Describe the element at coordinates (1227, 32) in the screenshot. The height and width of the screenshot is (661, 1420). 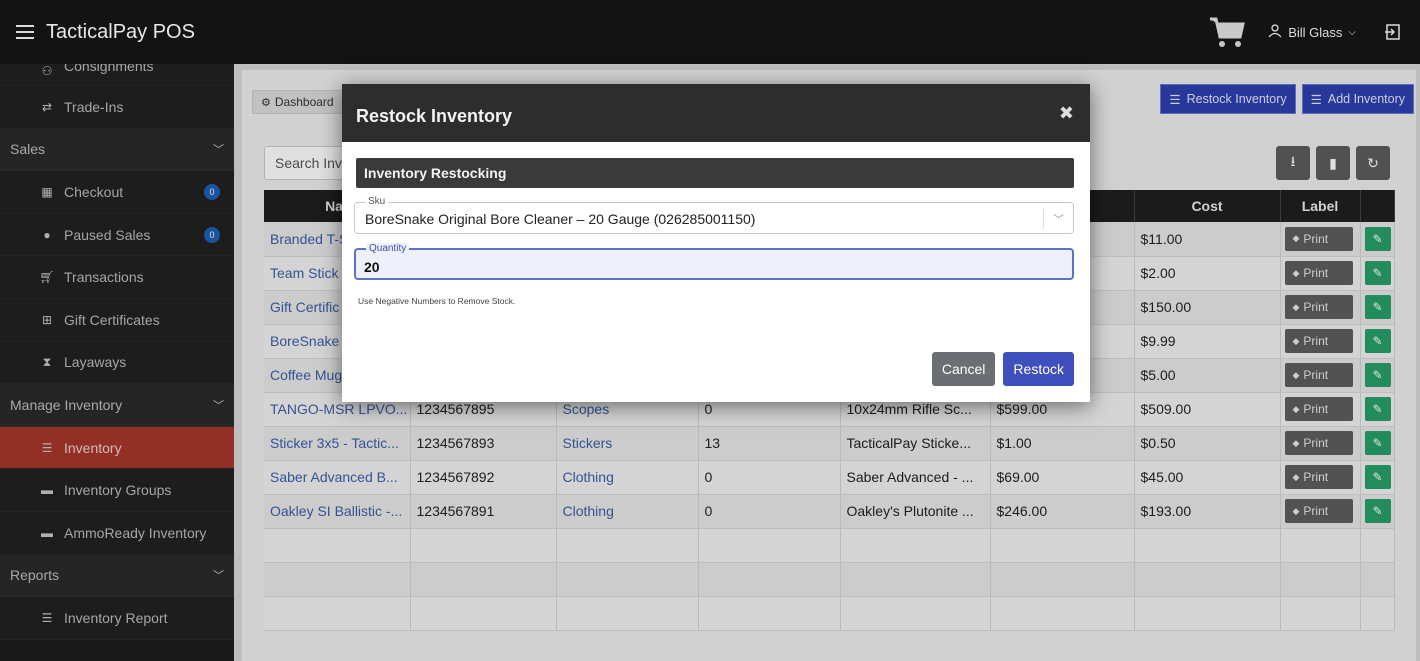
I see `cart-icon` at that location.